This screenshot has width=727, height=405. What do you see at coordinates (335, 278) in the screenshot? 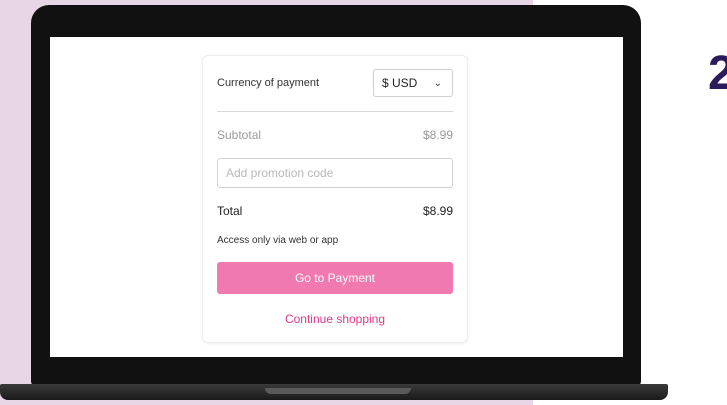
I see `go-to-payment-button: Go to Payment` at bounding box center [335, 278].